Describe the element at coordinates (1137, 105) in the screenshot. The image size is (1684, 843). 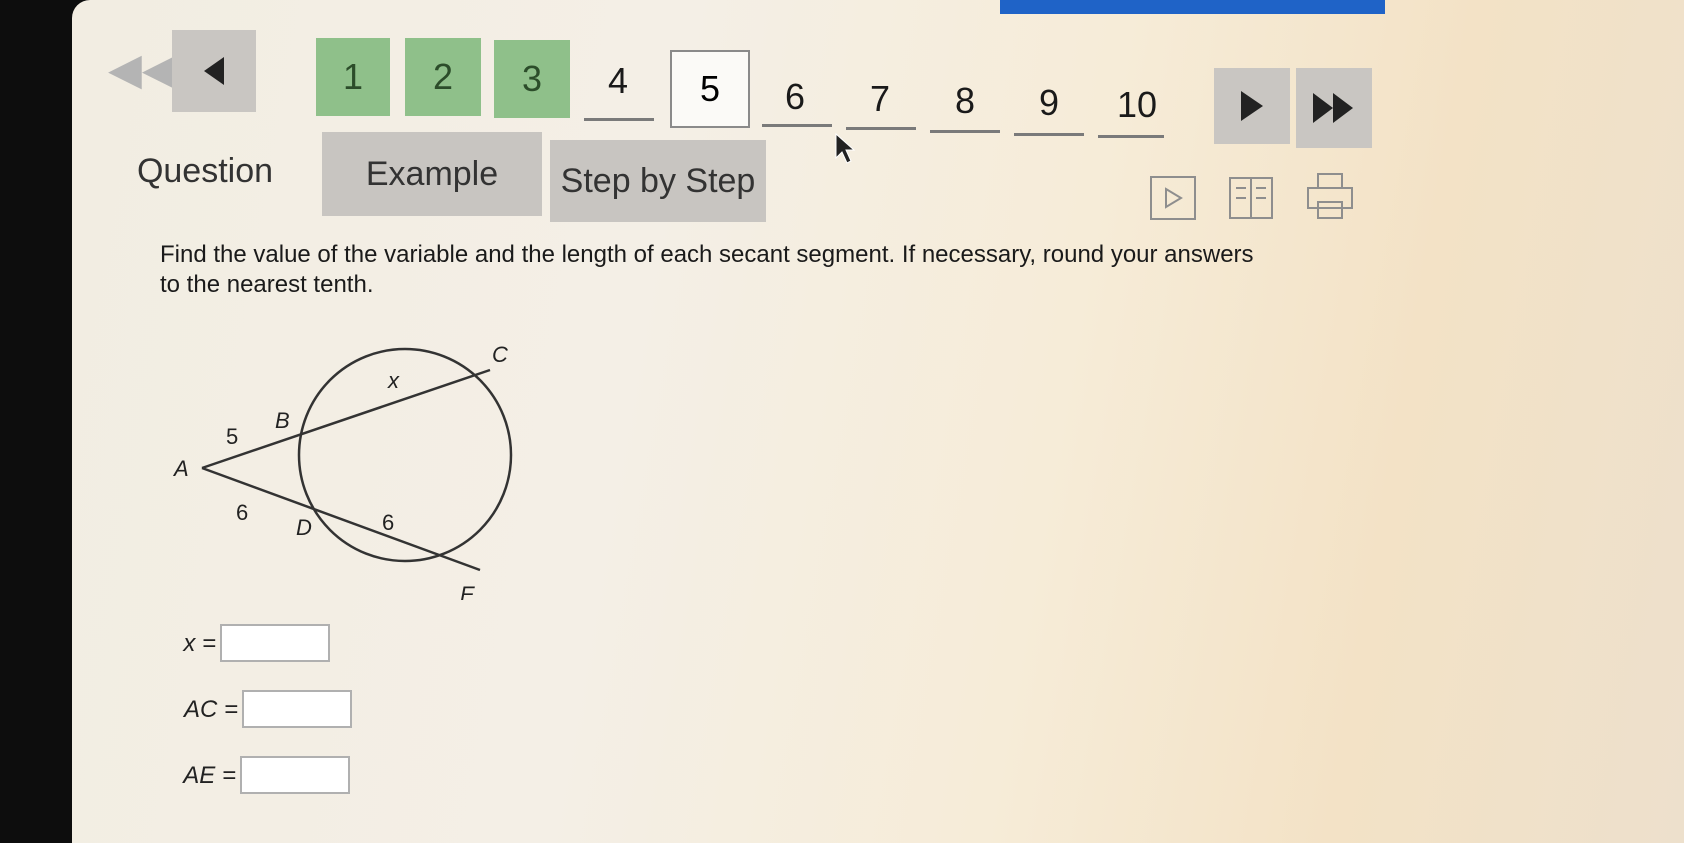
I see `question-10: 10` at that location.